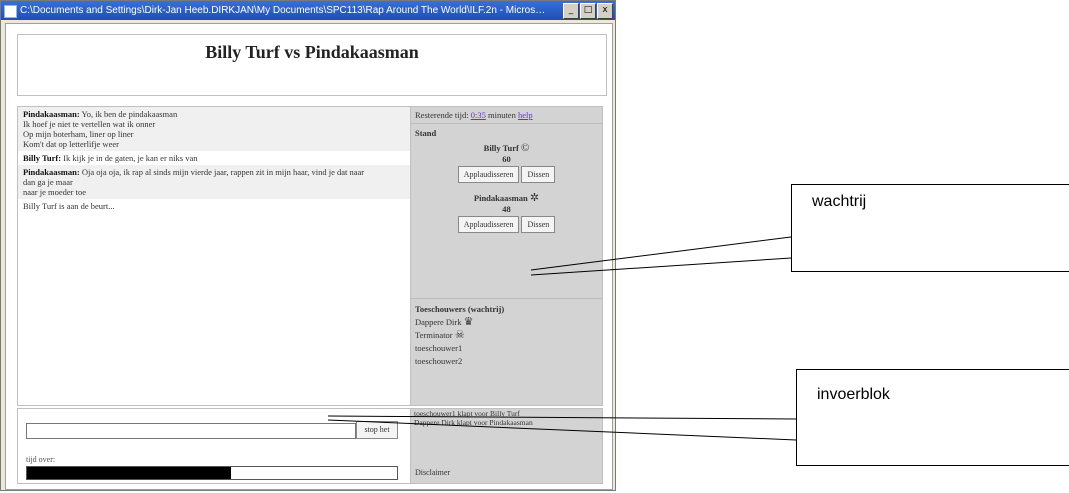  What do you see at coordinates (853, 394) in the screenshot?
I see `callout-invoerblok-label: invoerblok` at bounding box center [853, 394].